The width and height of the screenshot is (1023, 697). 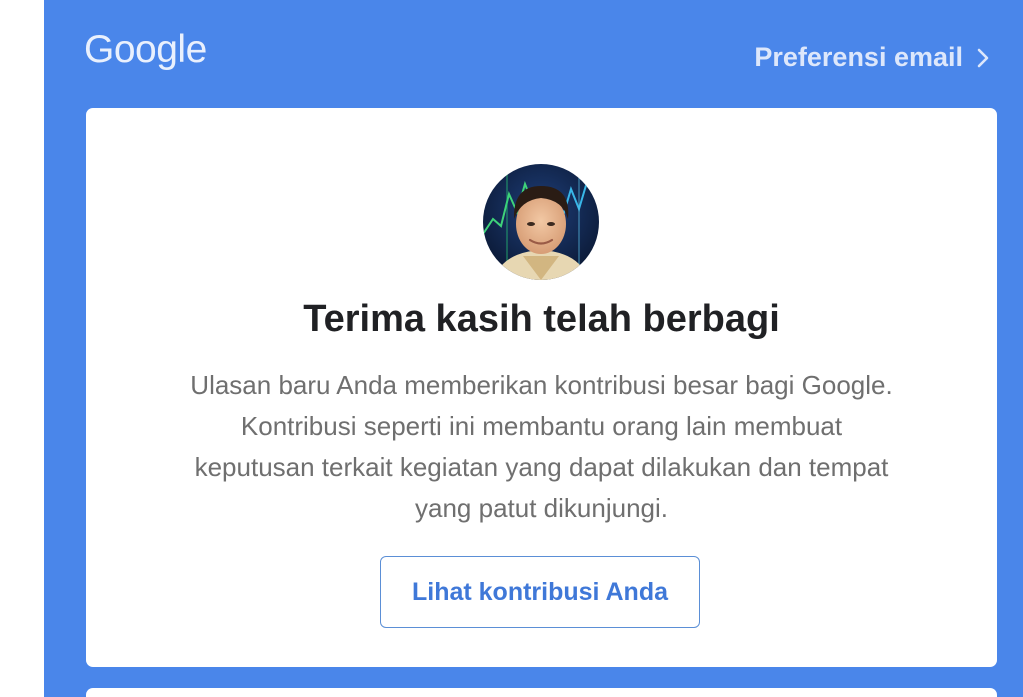 What do you see at coordinates (858, 57) in the screenshot?
I see `email-preferences-label: Preferensi email` at bounding box center [858, 57].